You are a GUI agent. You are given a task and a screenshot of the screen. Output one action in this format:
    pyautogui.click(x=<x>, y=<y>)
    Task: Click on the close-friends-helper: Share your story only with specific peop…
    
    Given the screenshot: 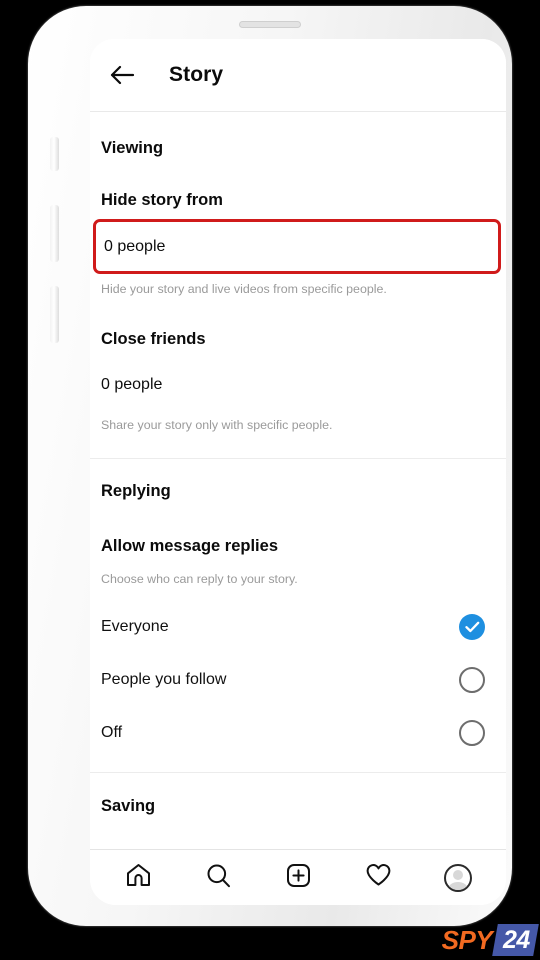 What is the action you would take?
    pyautogui.click(x=217, y=425)
    